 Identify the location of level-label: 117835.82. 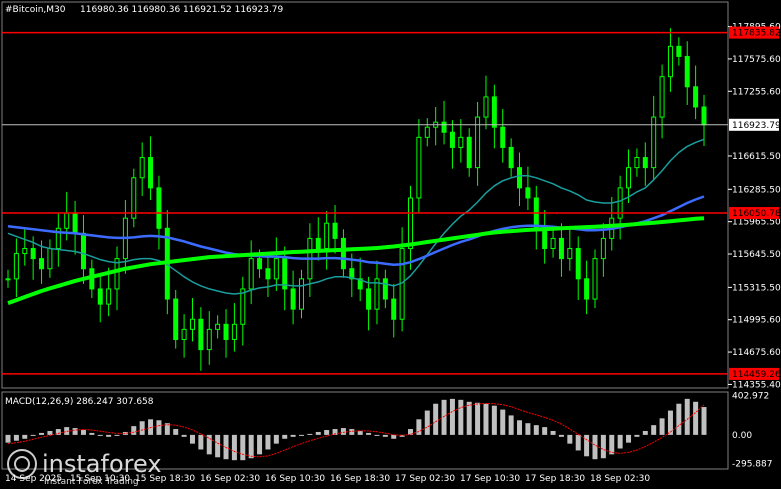
(756, 34).